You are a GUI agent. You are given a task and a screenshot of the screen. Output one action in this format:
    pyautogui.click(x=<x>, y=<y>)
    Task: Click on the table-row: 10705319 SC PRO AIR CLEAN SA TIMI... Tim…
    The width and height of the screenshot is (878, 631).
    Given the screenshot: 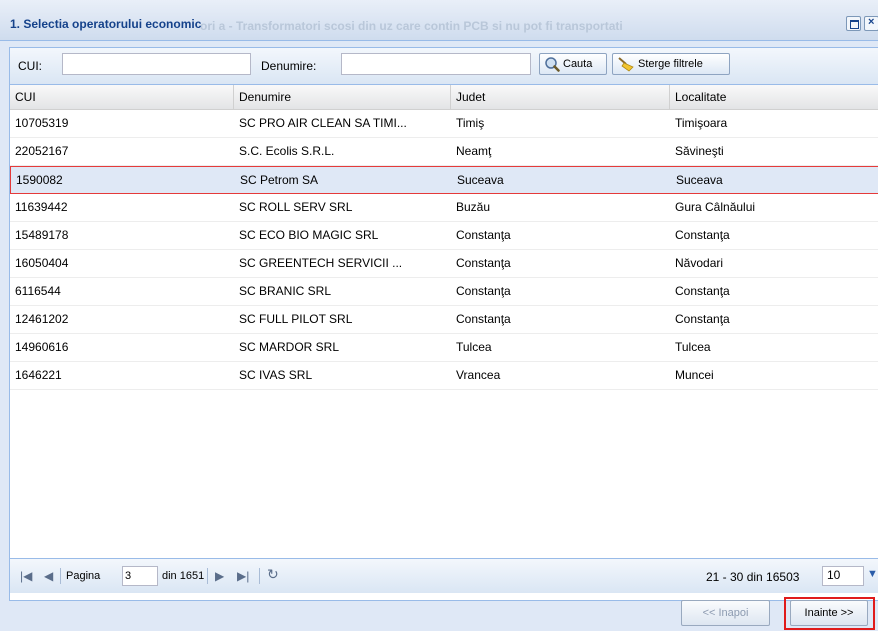 What is the action you would take?
    pyautogui.click(x=444, y=124)
    